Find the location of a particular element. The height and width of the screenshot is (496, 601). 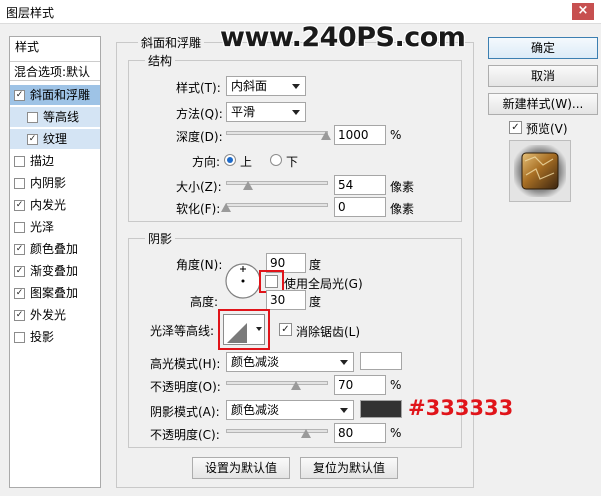

list-item-outer-glow: ✓ 外发光 is located at coordinates (55, 315).